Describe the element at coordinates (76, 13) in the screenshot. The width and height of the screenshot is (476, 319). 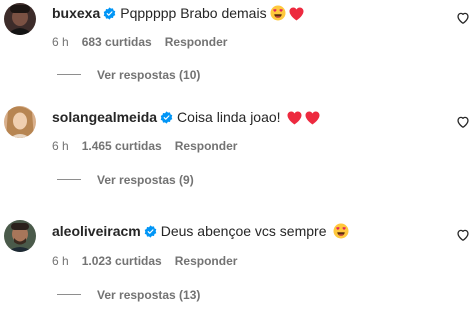
I see `username: buxexa` at that location.